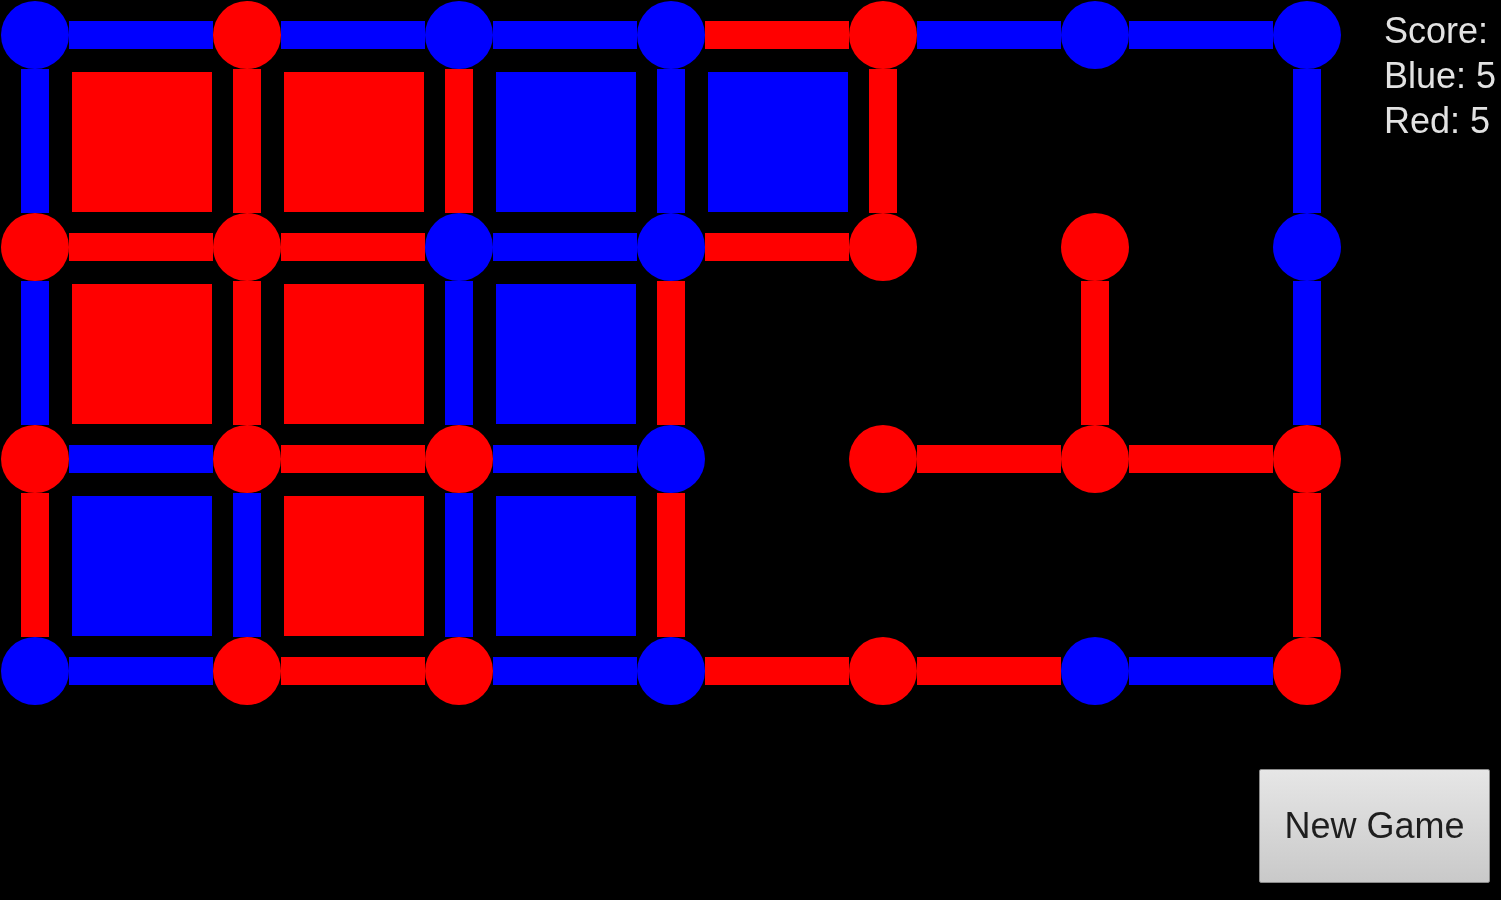 The image size is (1501, 900). I want to click on new-game-button: New Game, so click(1374, 826).